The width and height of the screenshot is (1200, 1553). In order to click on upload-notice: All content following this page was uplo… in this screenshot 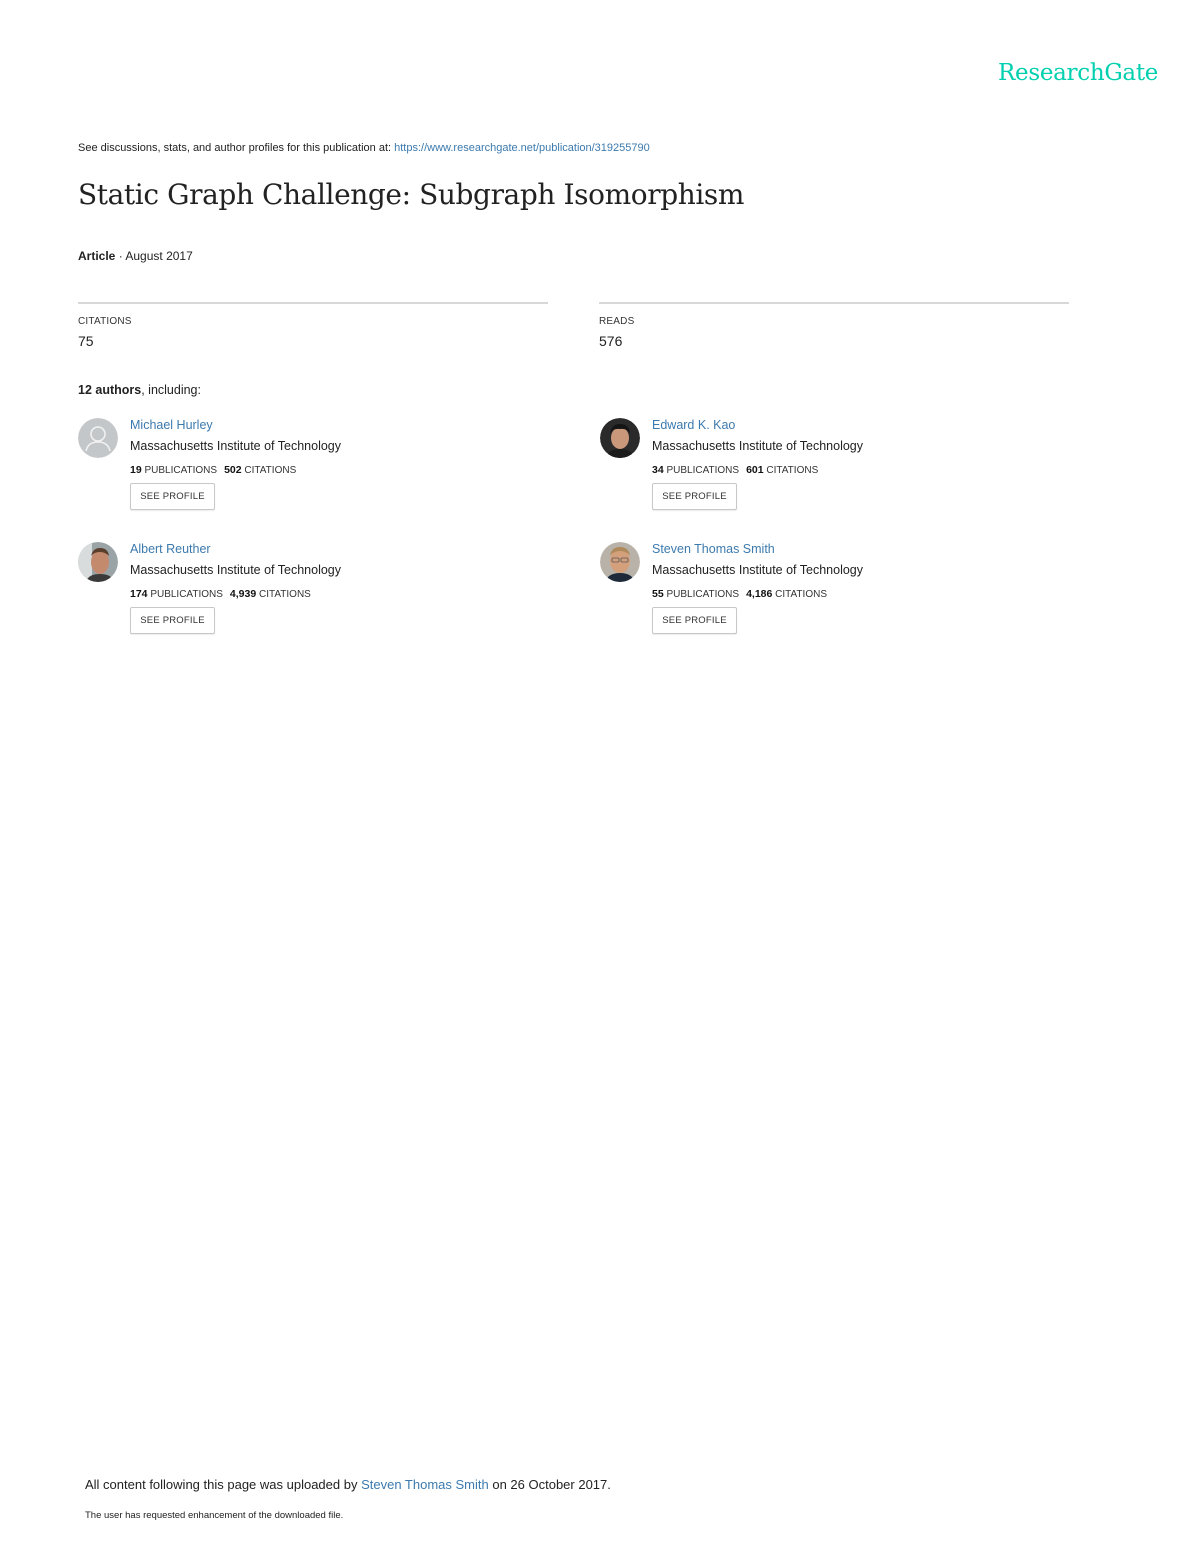, I will do `click(348, 1484)`.